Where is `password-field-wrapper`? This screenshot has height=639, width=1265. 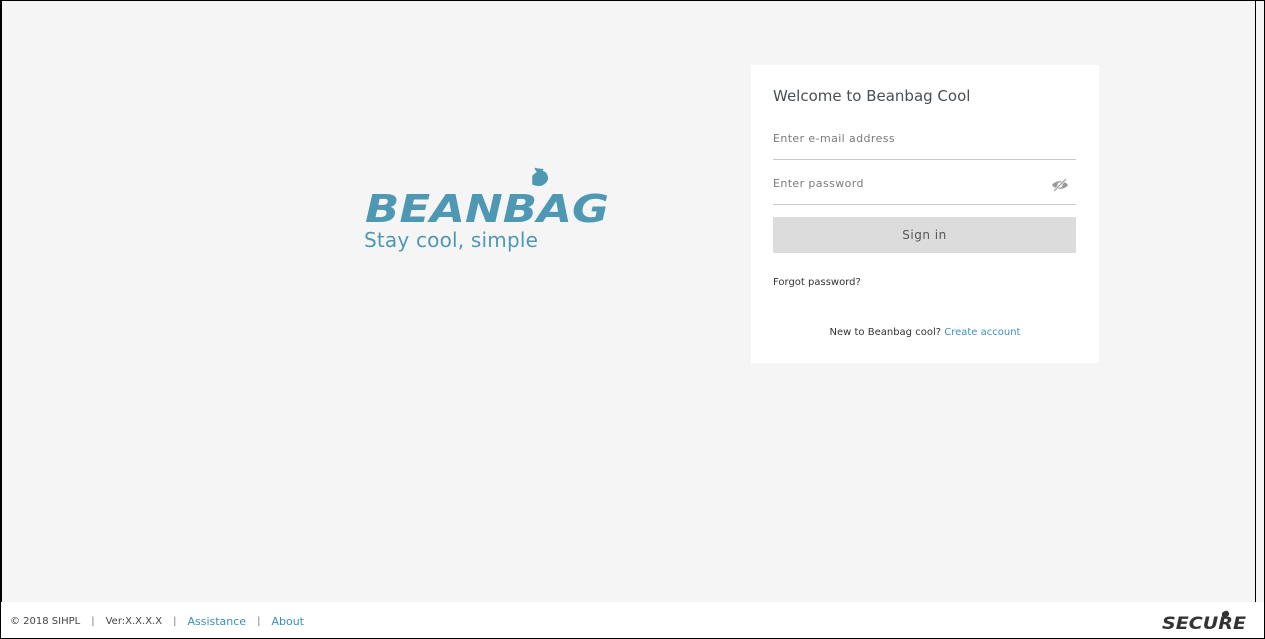 password-field-wrapper is located at coordinates (924, 186).